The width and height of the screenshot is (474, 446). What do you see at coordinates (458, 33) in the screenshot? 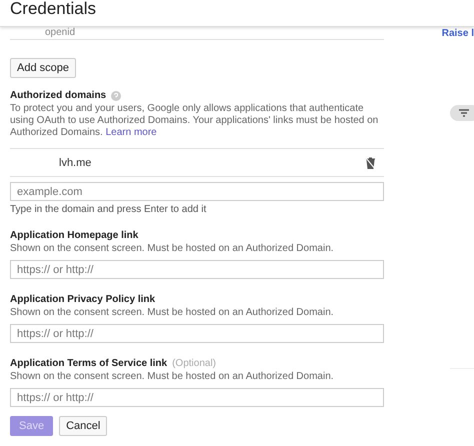
I see `side-link: Raise l` at bounding box center [458, 33].